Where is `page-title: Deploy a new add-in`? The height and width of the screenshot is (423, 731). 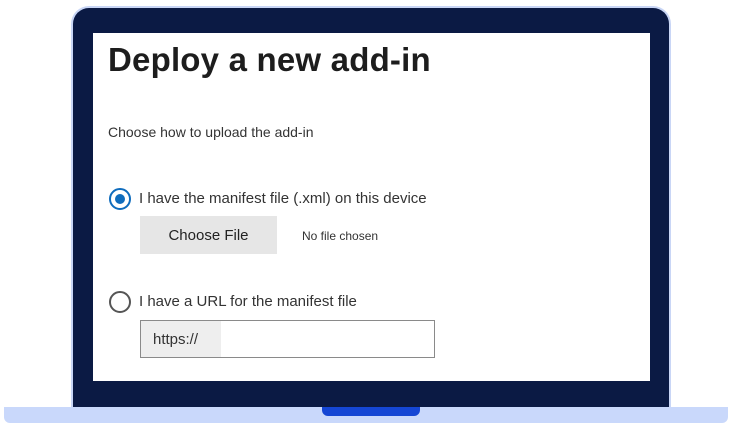
page-title: Deploy a new add-in is located at coordinates (269, 59).